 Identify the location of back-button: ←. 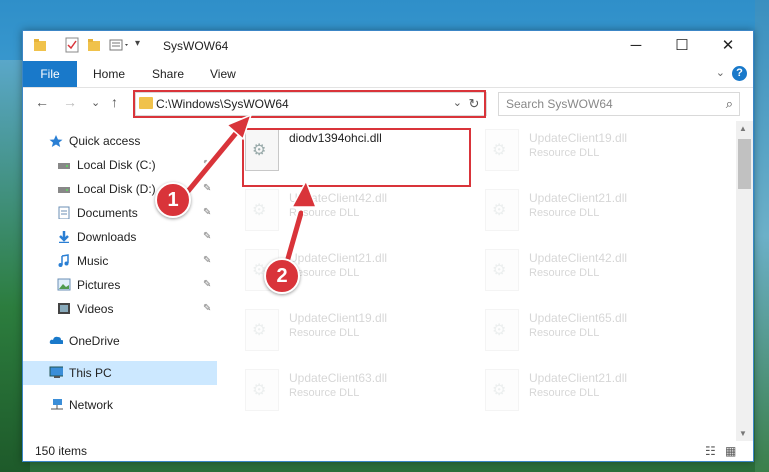
(42, 102).